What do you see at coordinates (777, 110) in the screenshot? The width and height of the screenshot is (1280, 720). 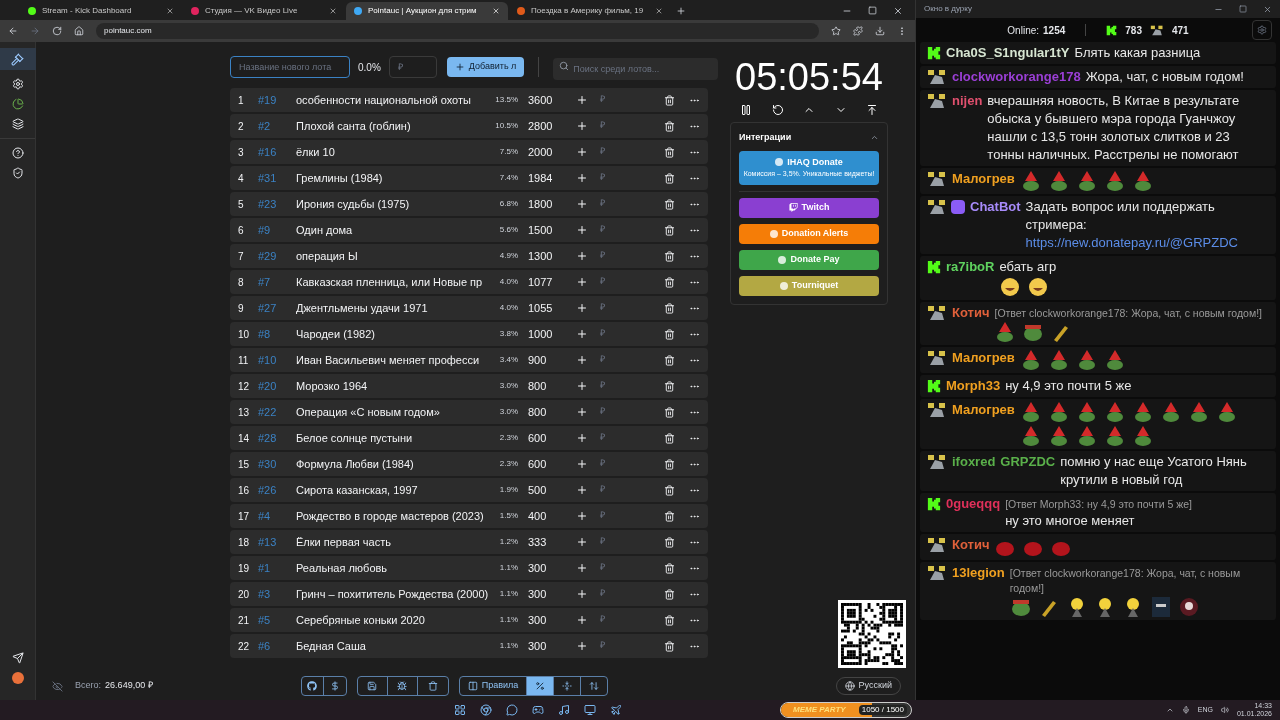 I see `reset-icon` at bounding box center [777, 110].